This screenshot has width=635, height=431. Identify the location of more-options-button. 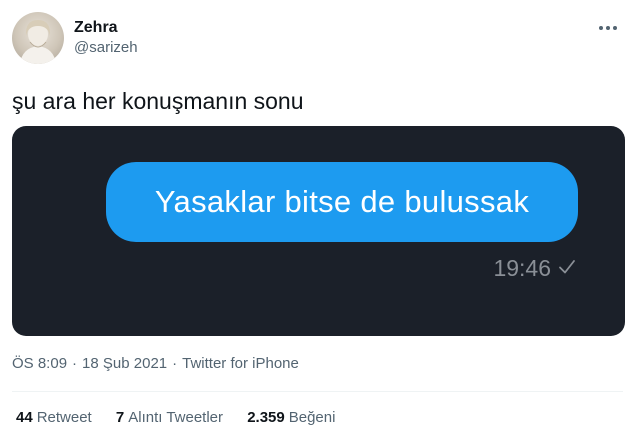
(608, 28).